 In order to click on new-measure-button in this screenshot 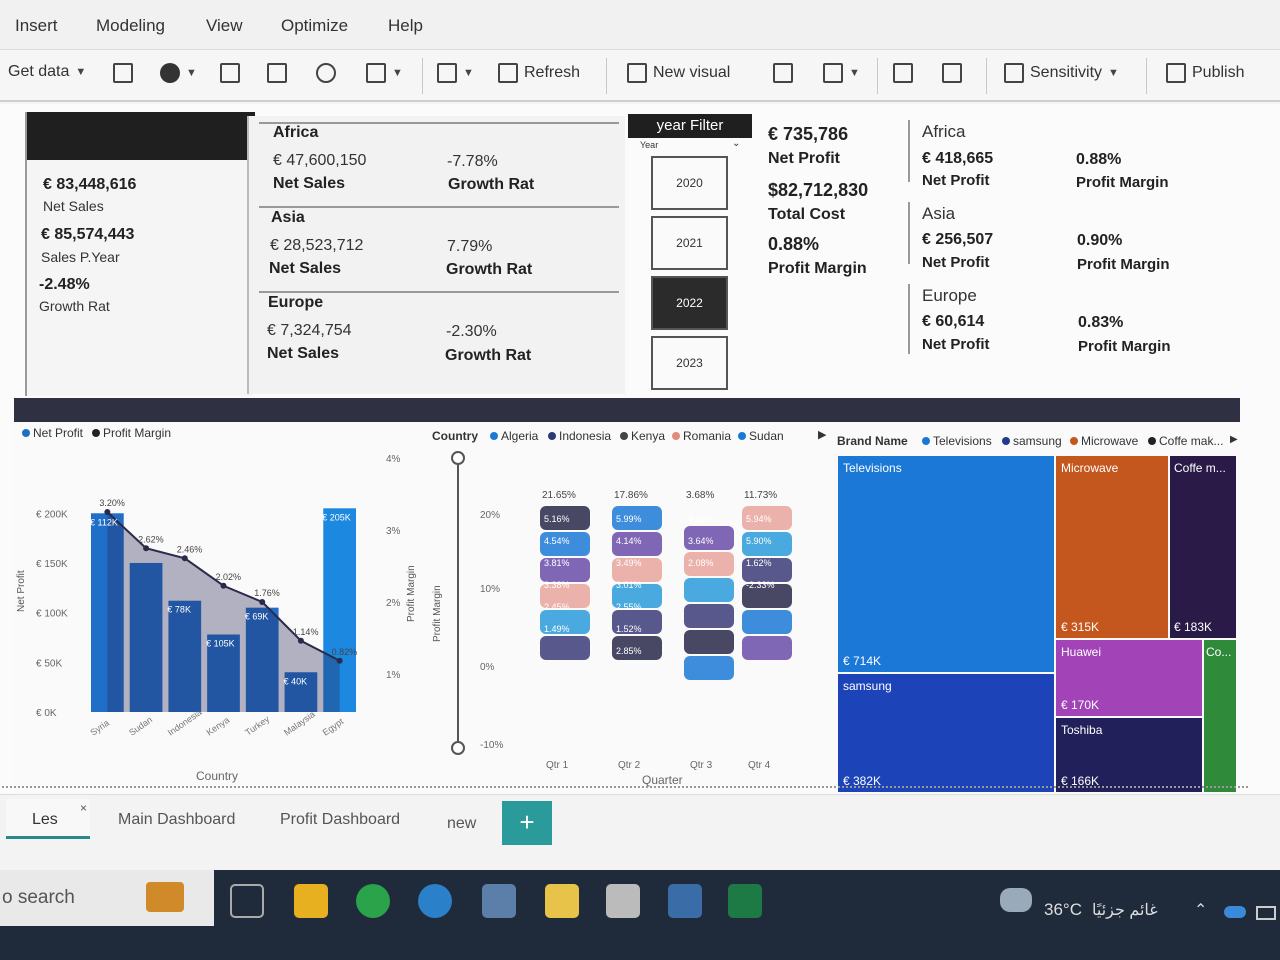, I will do `click(903, 73)`.